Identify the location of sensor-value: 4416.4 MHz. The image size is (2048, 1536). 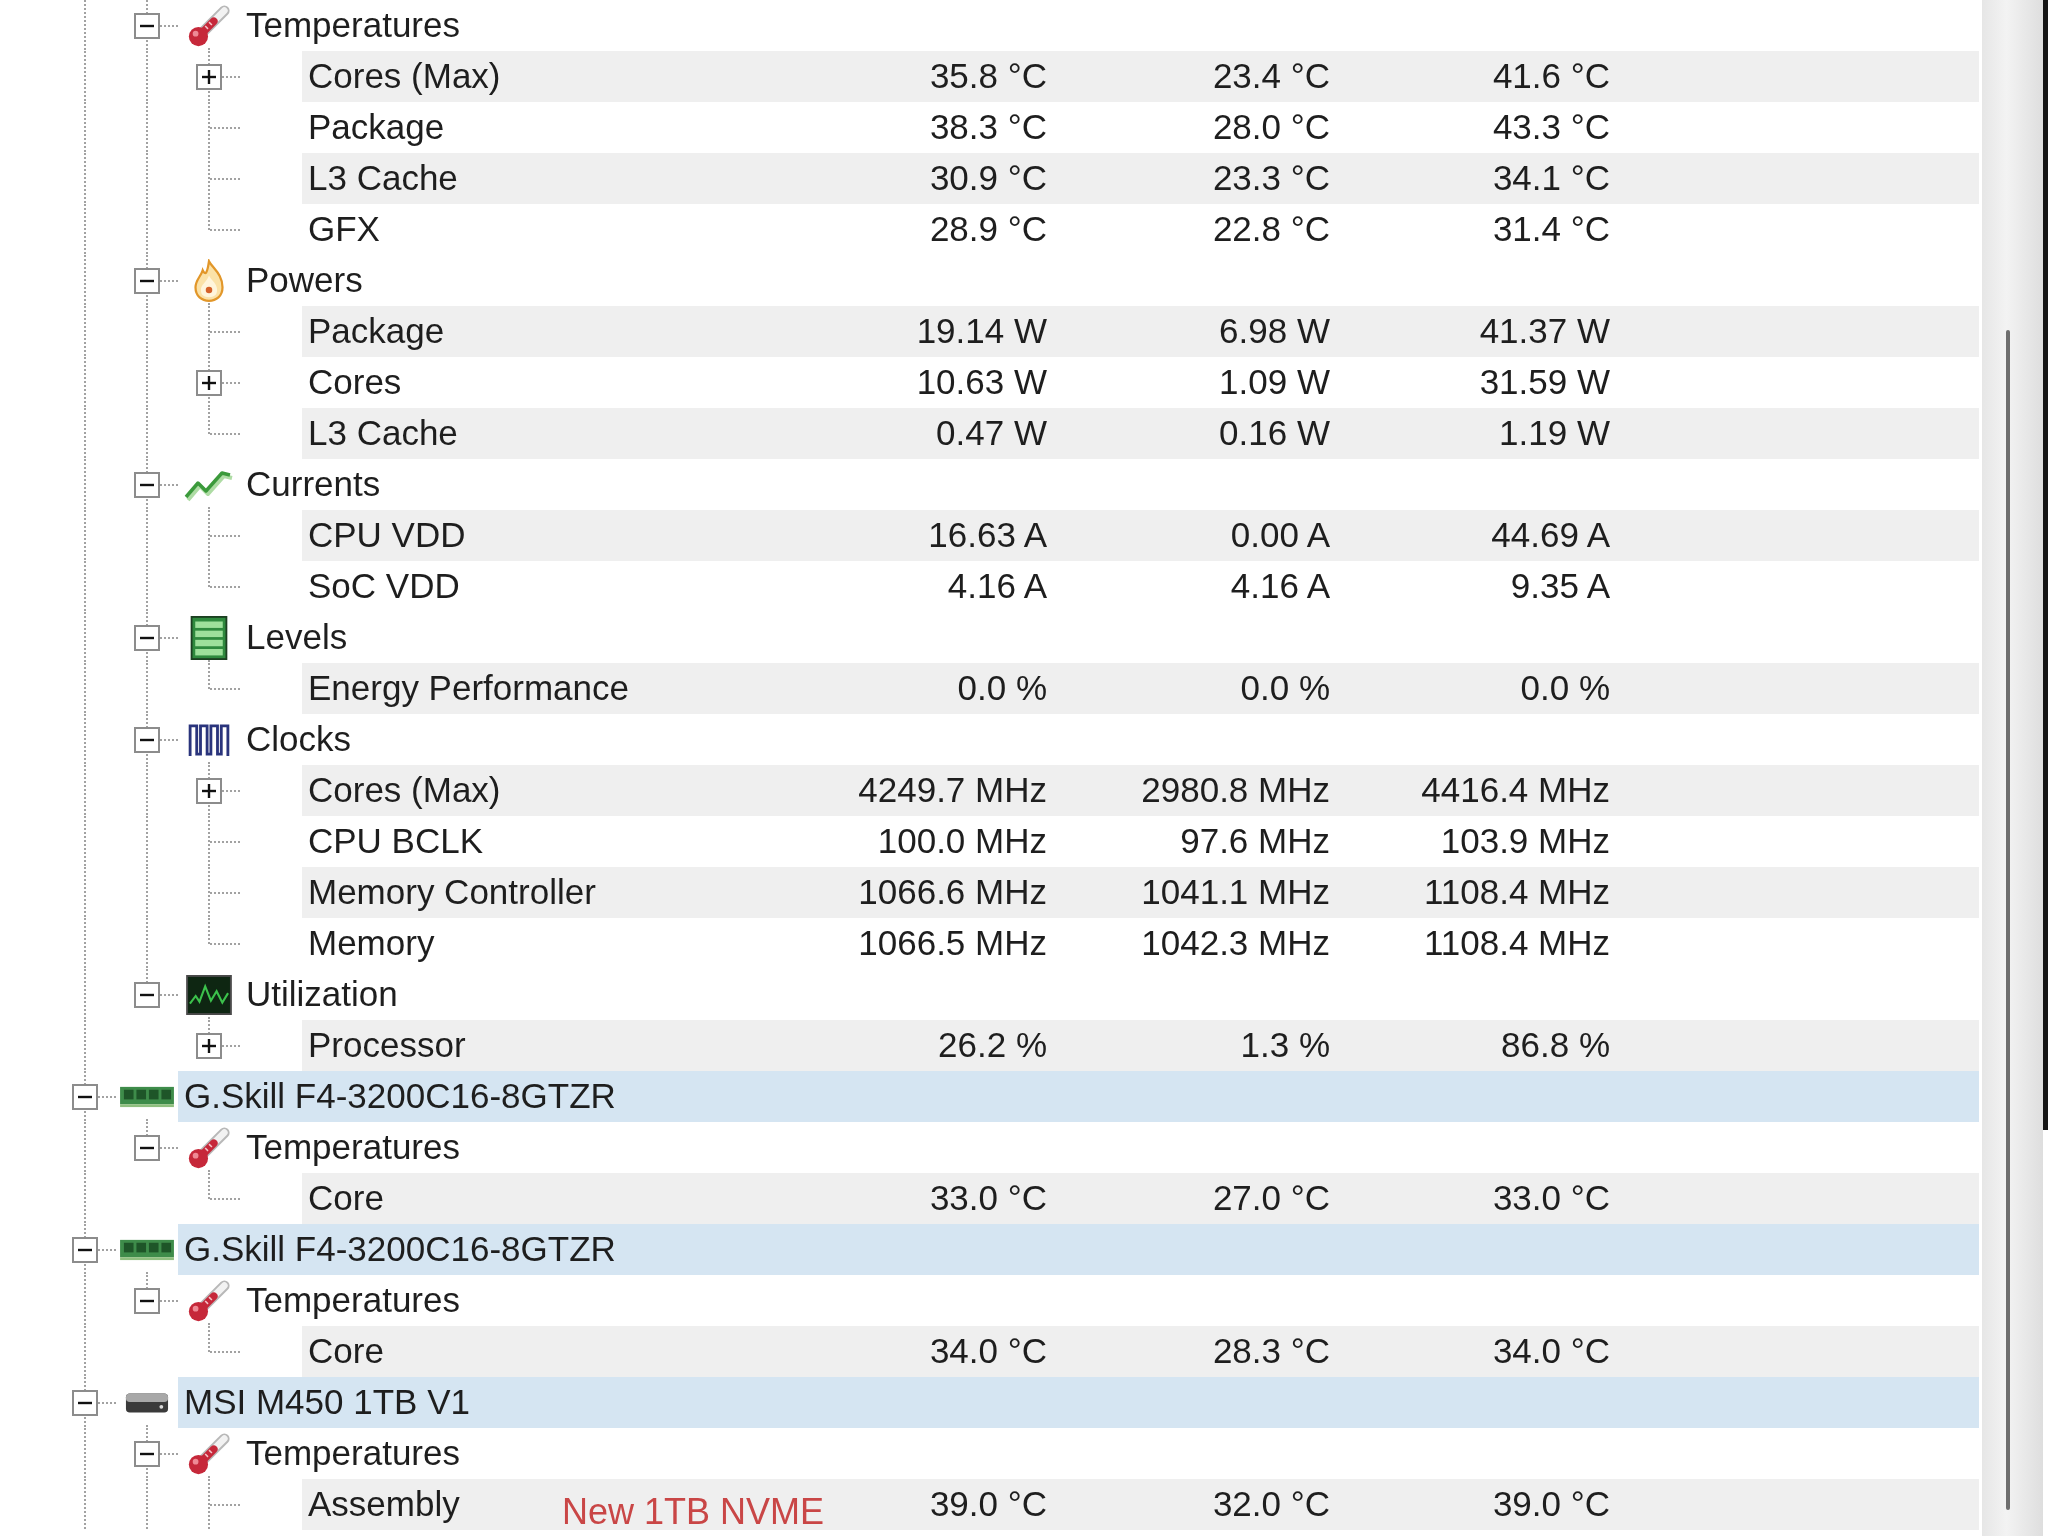
(1515, 790).